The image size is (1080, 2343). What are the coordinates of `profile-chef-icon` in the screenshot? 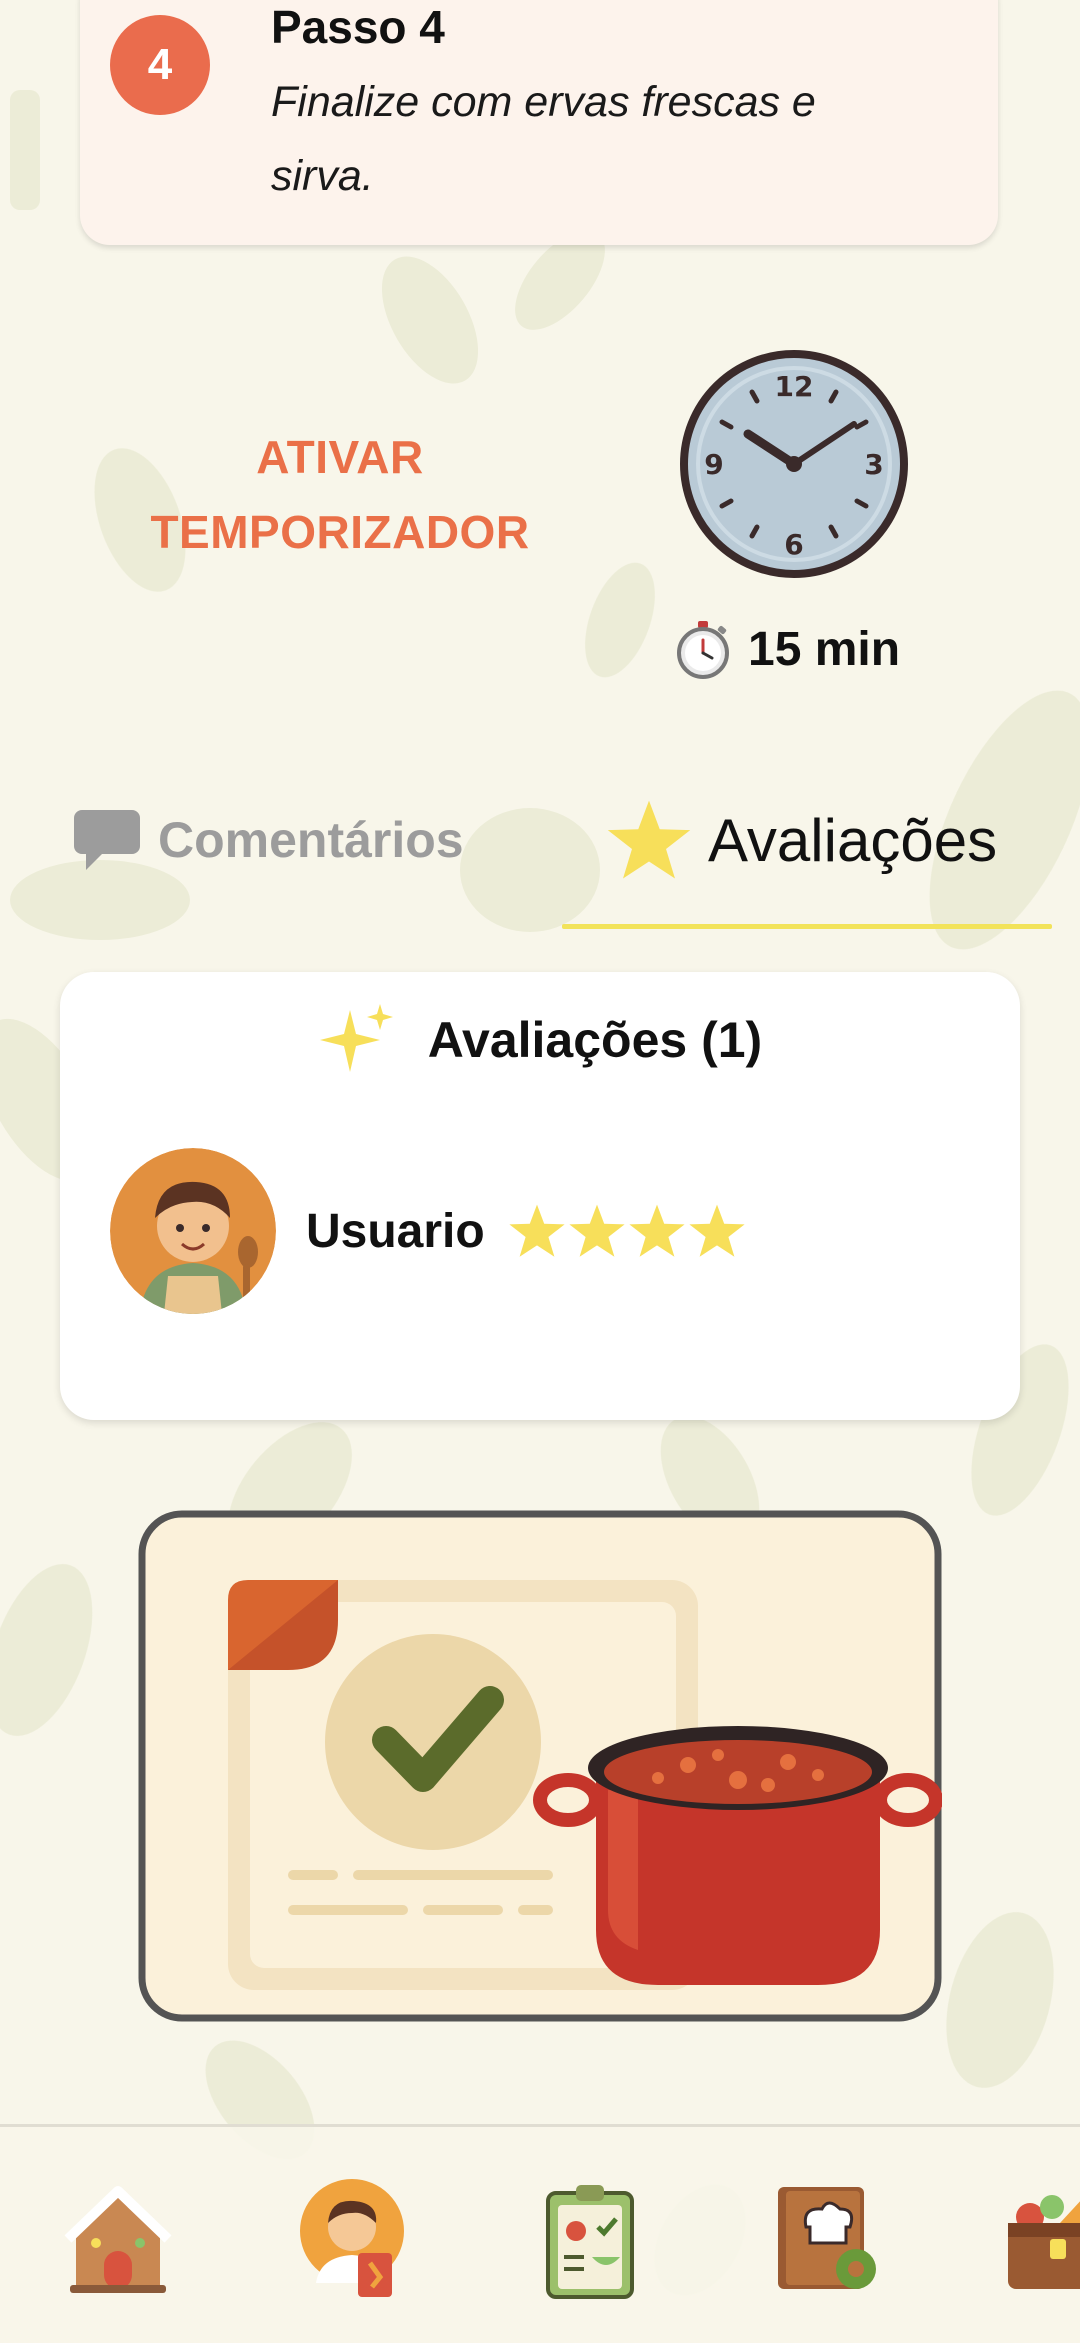 It's located at (352, 2238).